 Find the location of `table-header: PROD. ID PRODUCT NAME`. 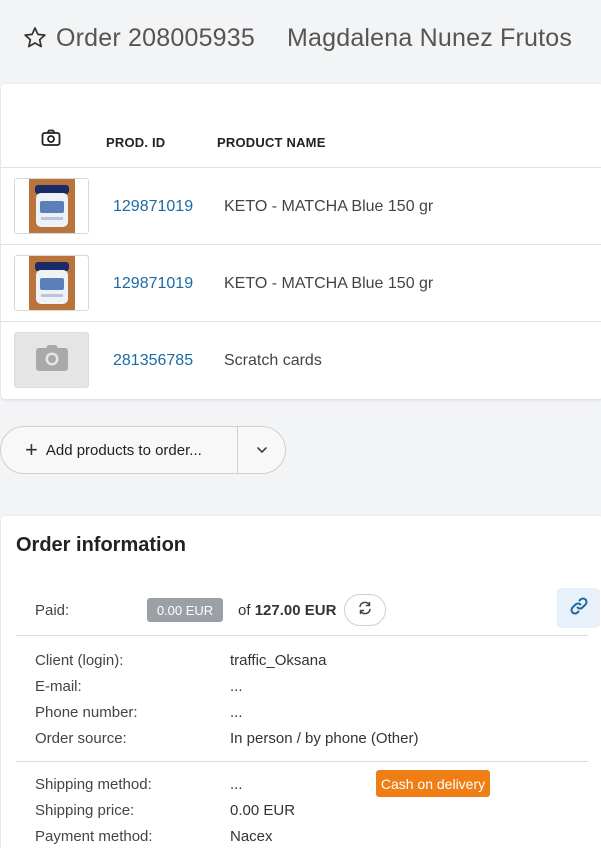

table-header: PROD. ID PRODUCT NAME is located at coordinates (301, 126).